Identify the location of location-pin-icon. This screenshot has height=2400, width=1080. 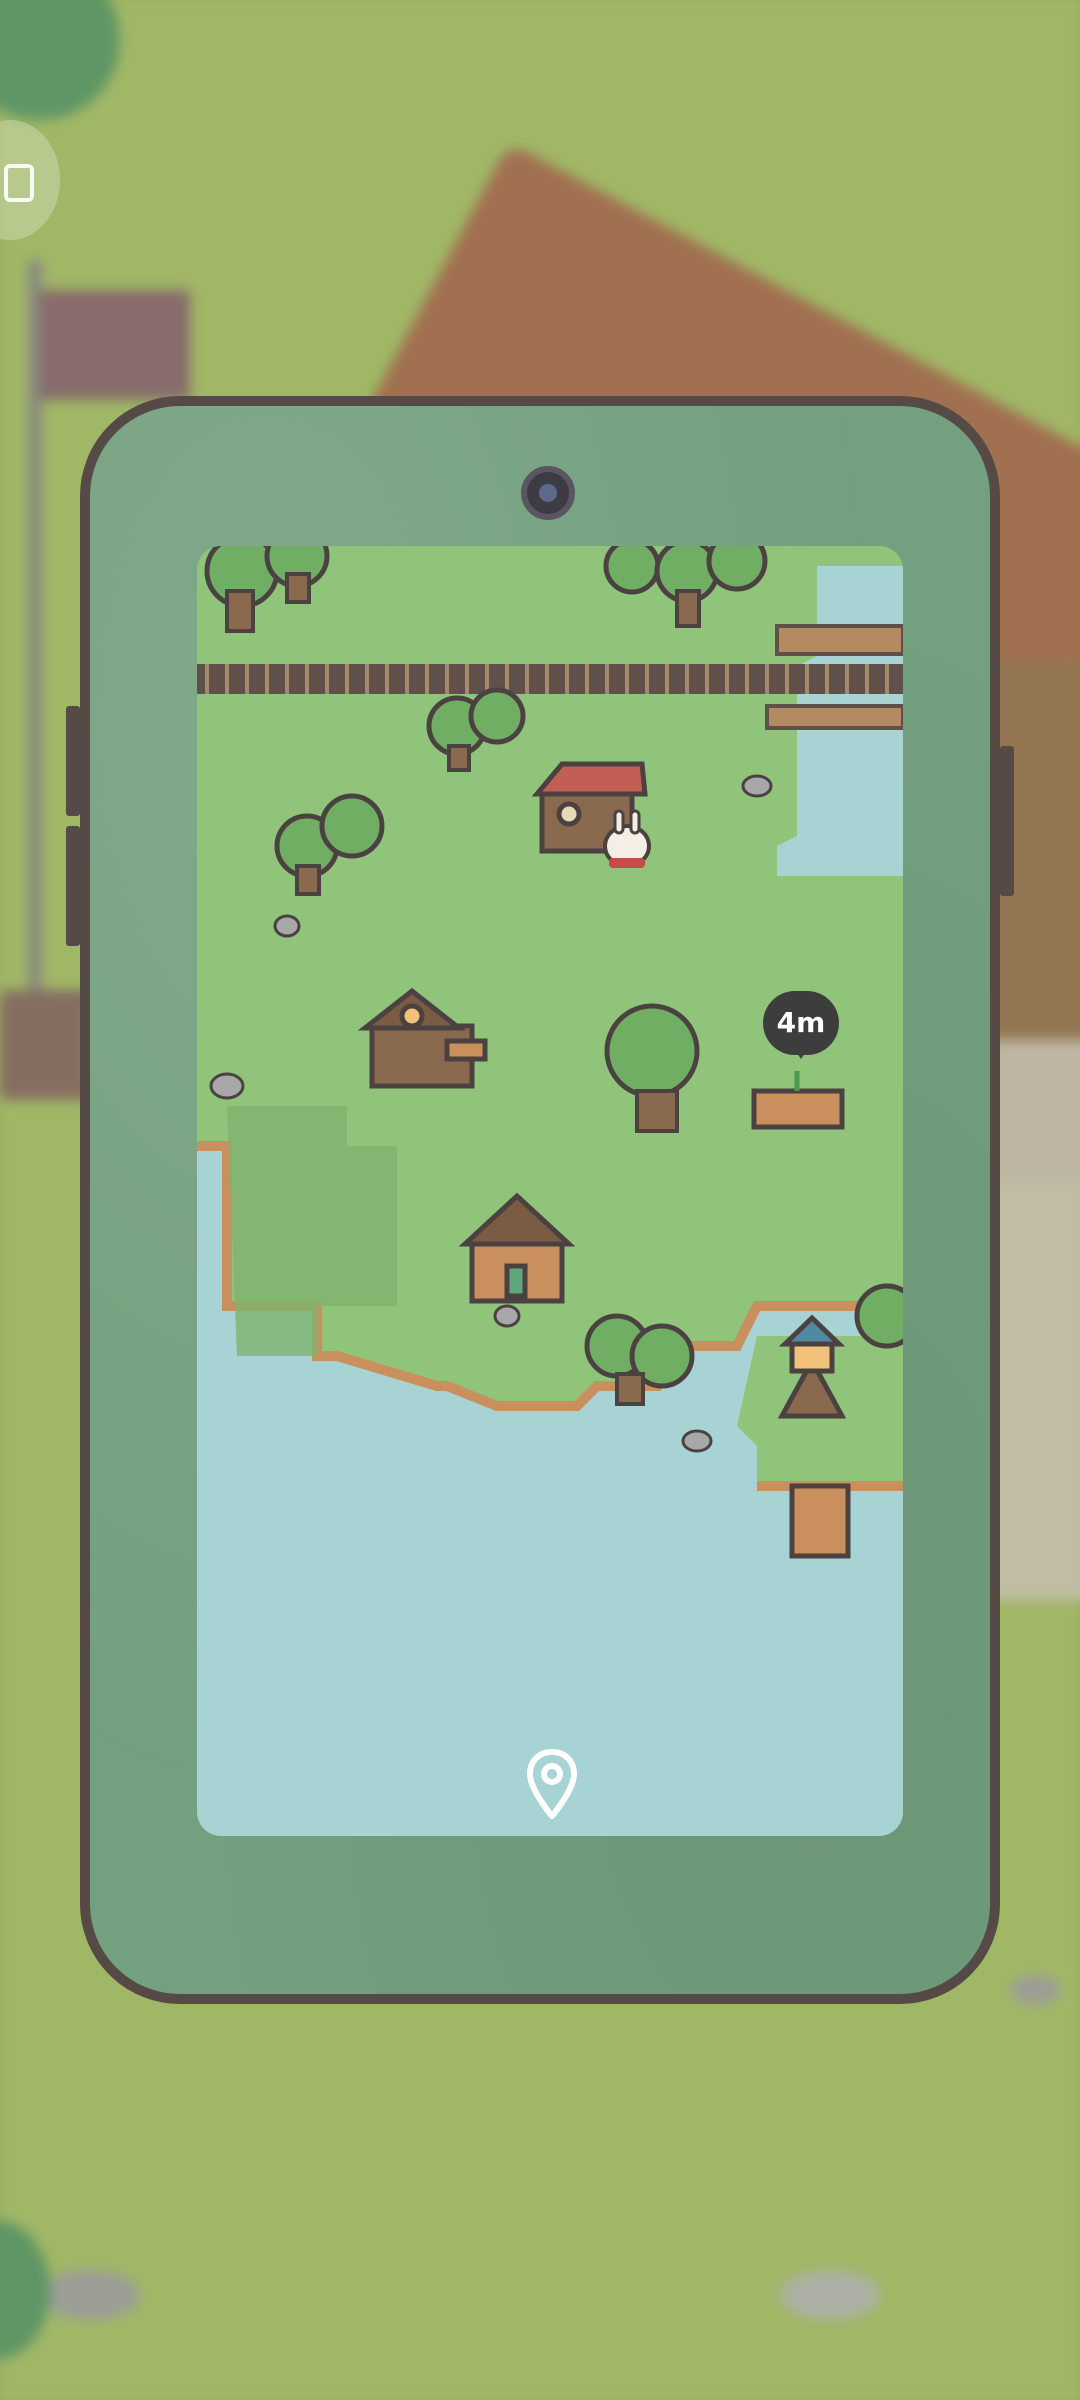
(552, 1786).